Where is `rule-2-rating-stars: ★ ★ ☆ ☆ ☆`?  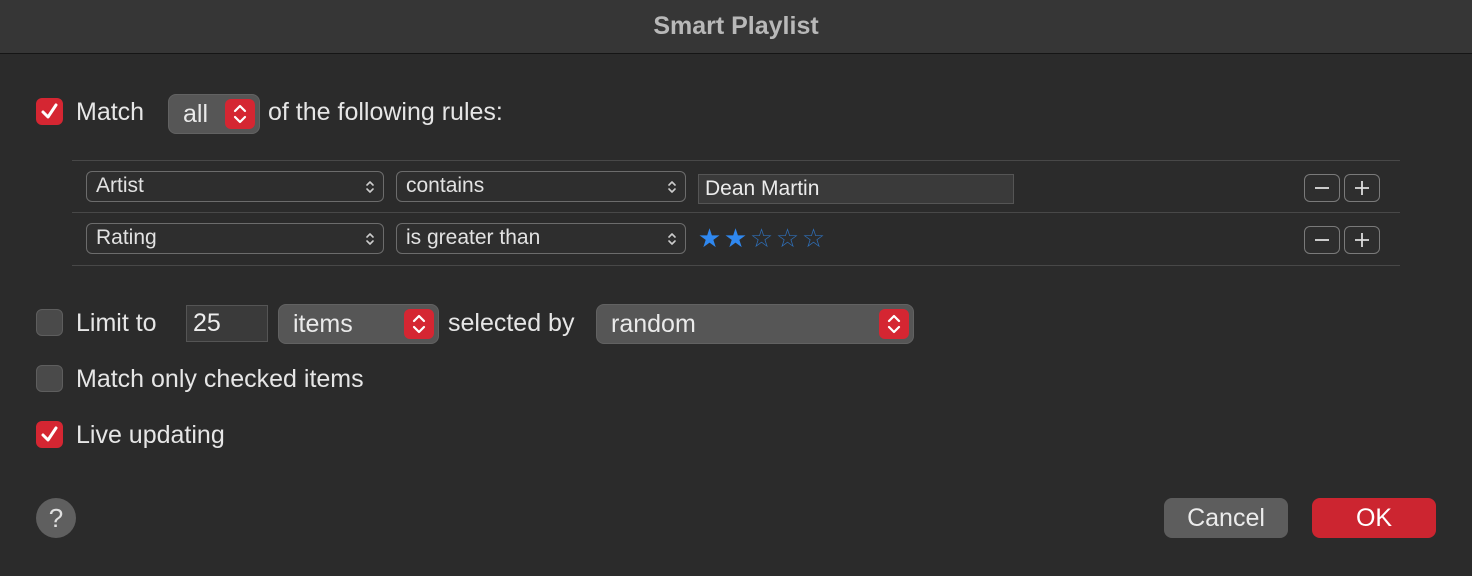 rule-2-rating-stars: ★ ★ ☆ ☆ ☆ is located at coordinates (761, 239).